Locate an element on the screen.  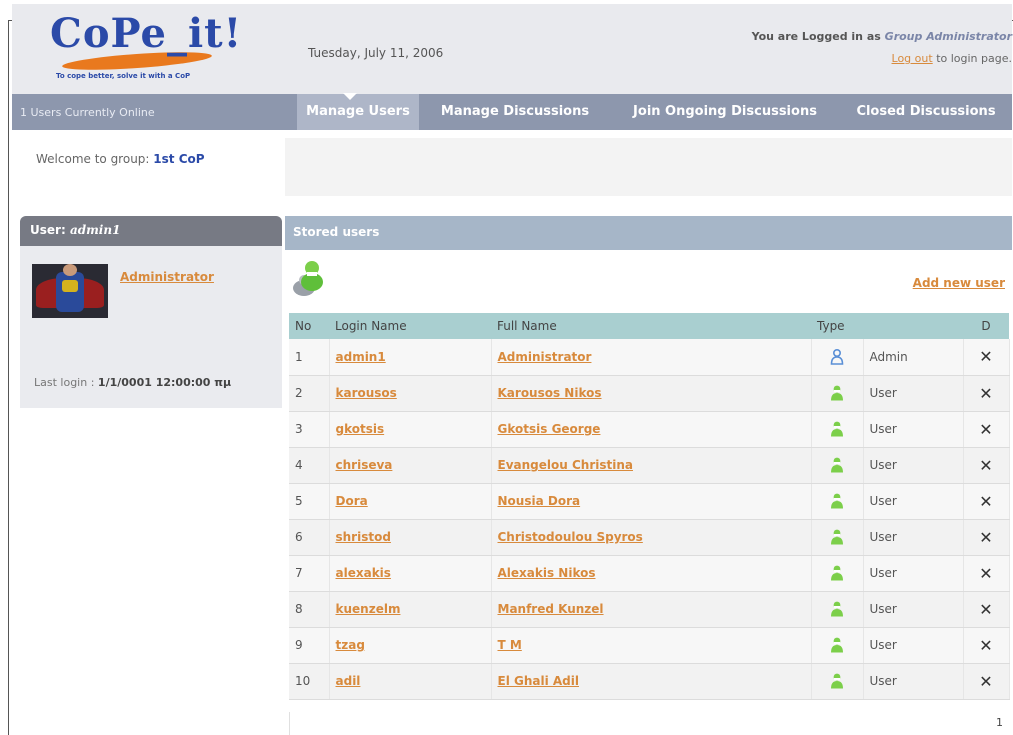
col-full-name: Full Name is located at coordinates (651, 326).